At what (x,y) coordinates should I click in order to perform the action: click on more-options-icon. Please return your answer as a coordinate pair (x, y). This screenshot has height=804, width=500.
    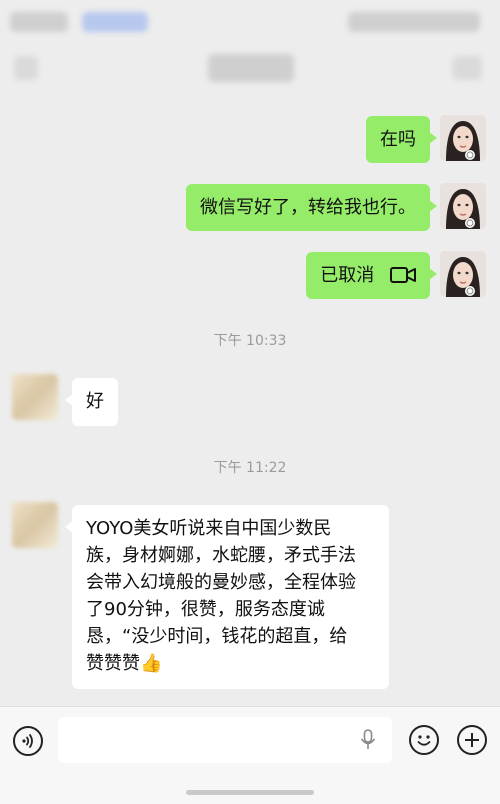
    Looking at the image, I should click on (467, 68).